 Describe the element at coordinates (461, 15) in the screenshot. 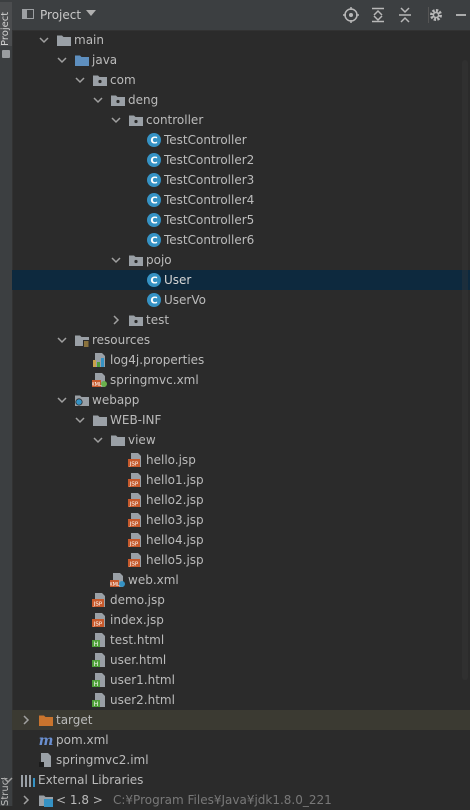

I see `minimize-icon` at that location.